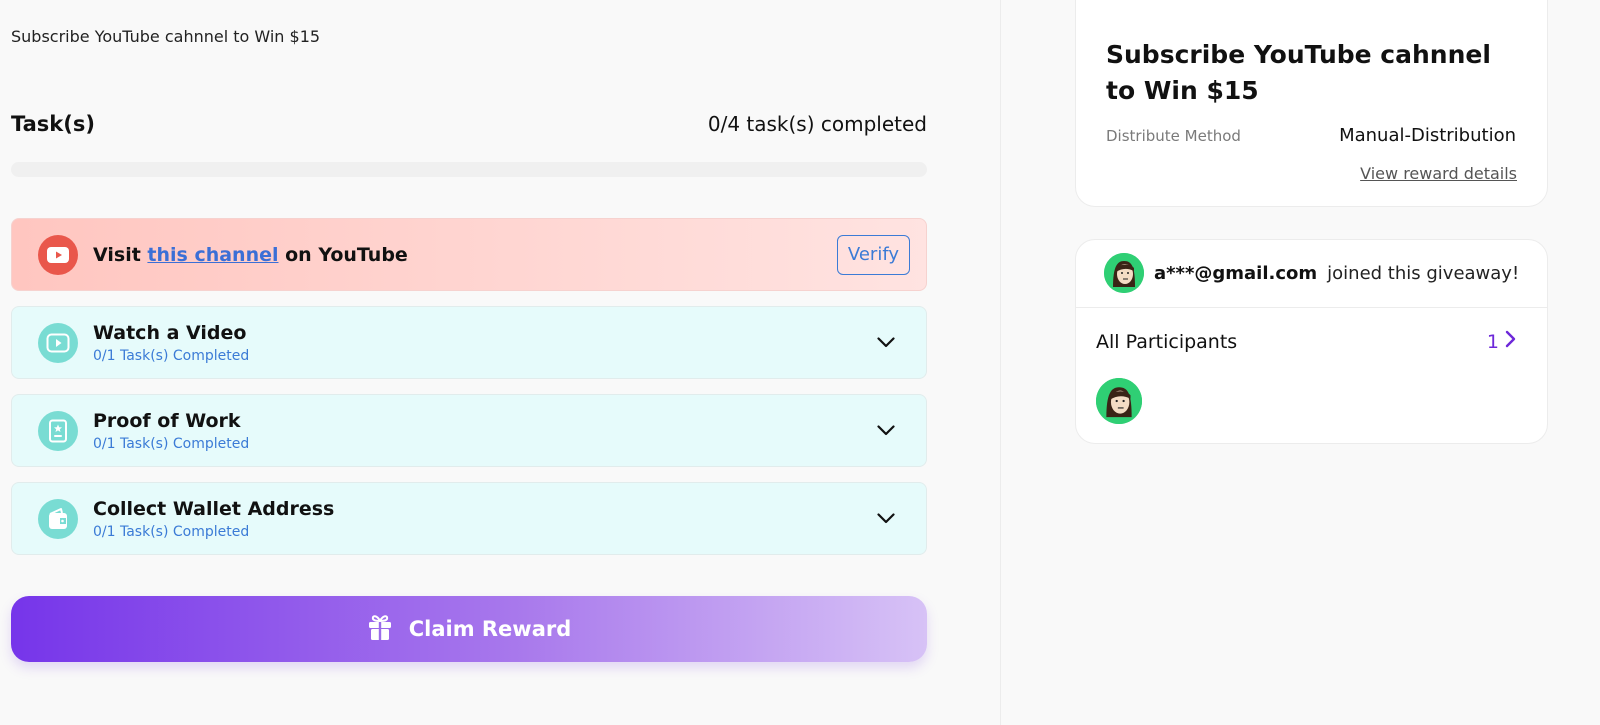 The height and width of the screenshot is (725, 1600). Describe the element at coordinates (478, 343) in the screenshot. I see `task-watch-body: Watch a Video 0/1 Task(s) Completed` at that location.